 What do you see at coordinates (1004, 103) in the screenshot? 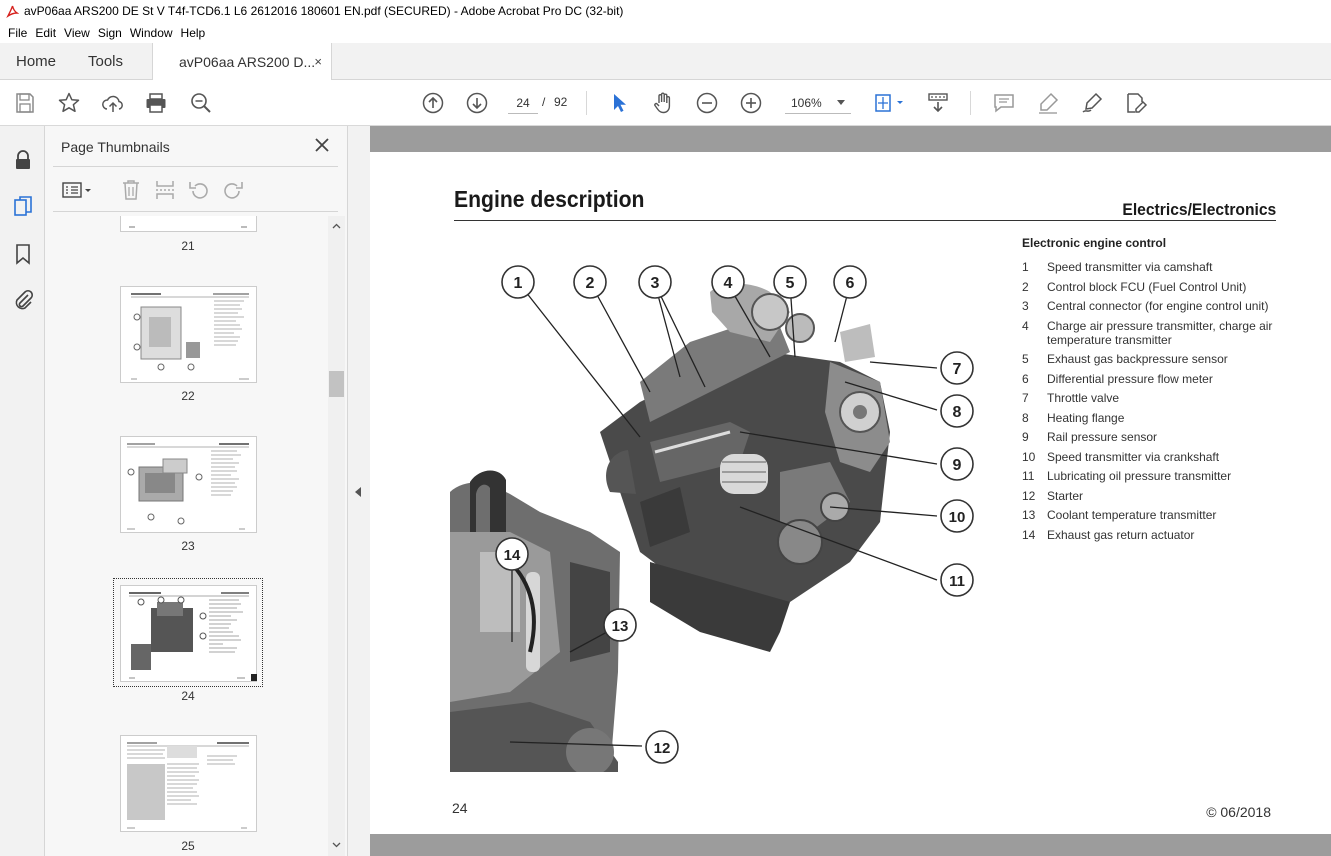
I see `comment-icon` at bounding box center [1004, 103].